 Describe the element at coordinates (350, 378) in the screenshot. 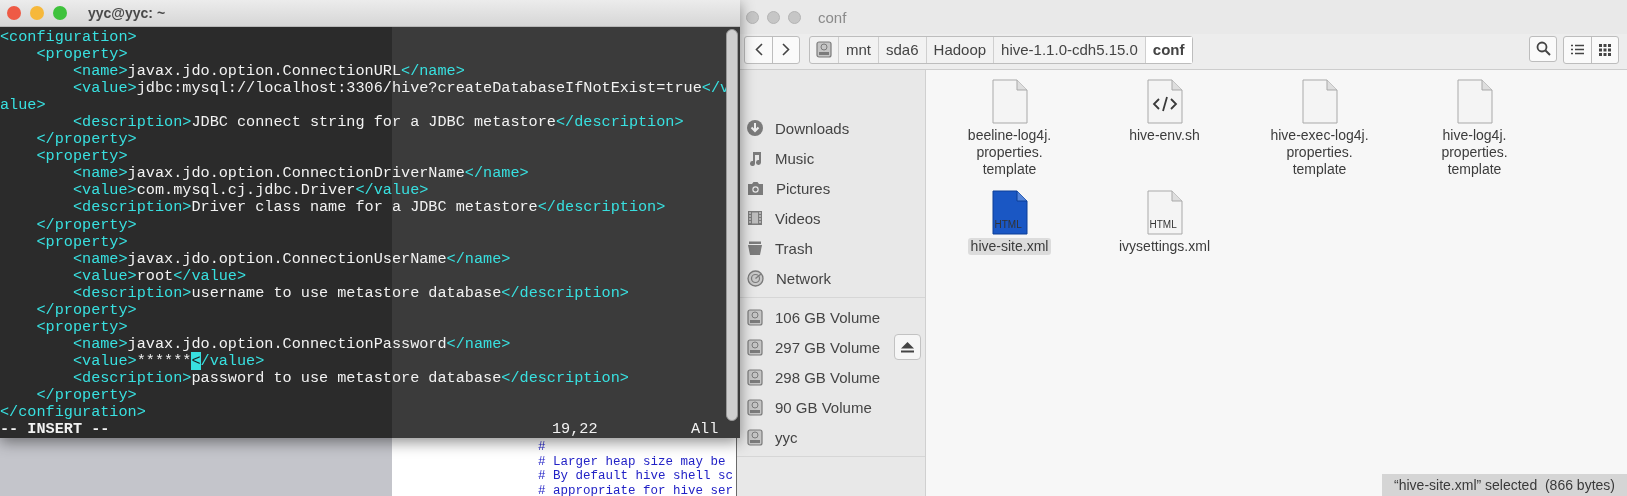

I see `code-line: <description>password to use metastore database</description>` at that location.